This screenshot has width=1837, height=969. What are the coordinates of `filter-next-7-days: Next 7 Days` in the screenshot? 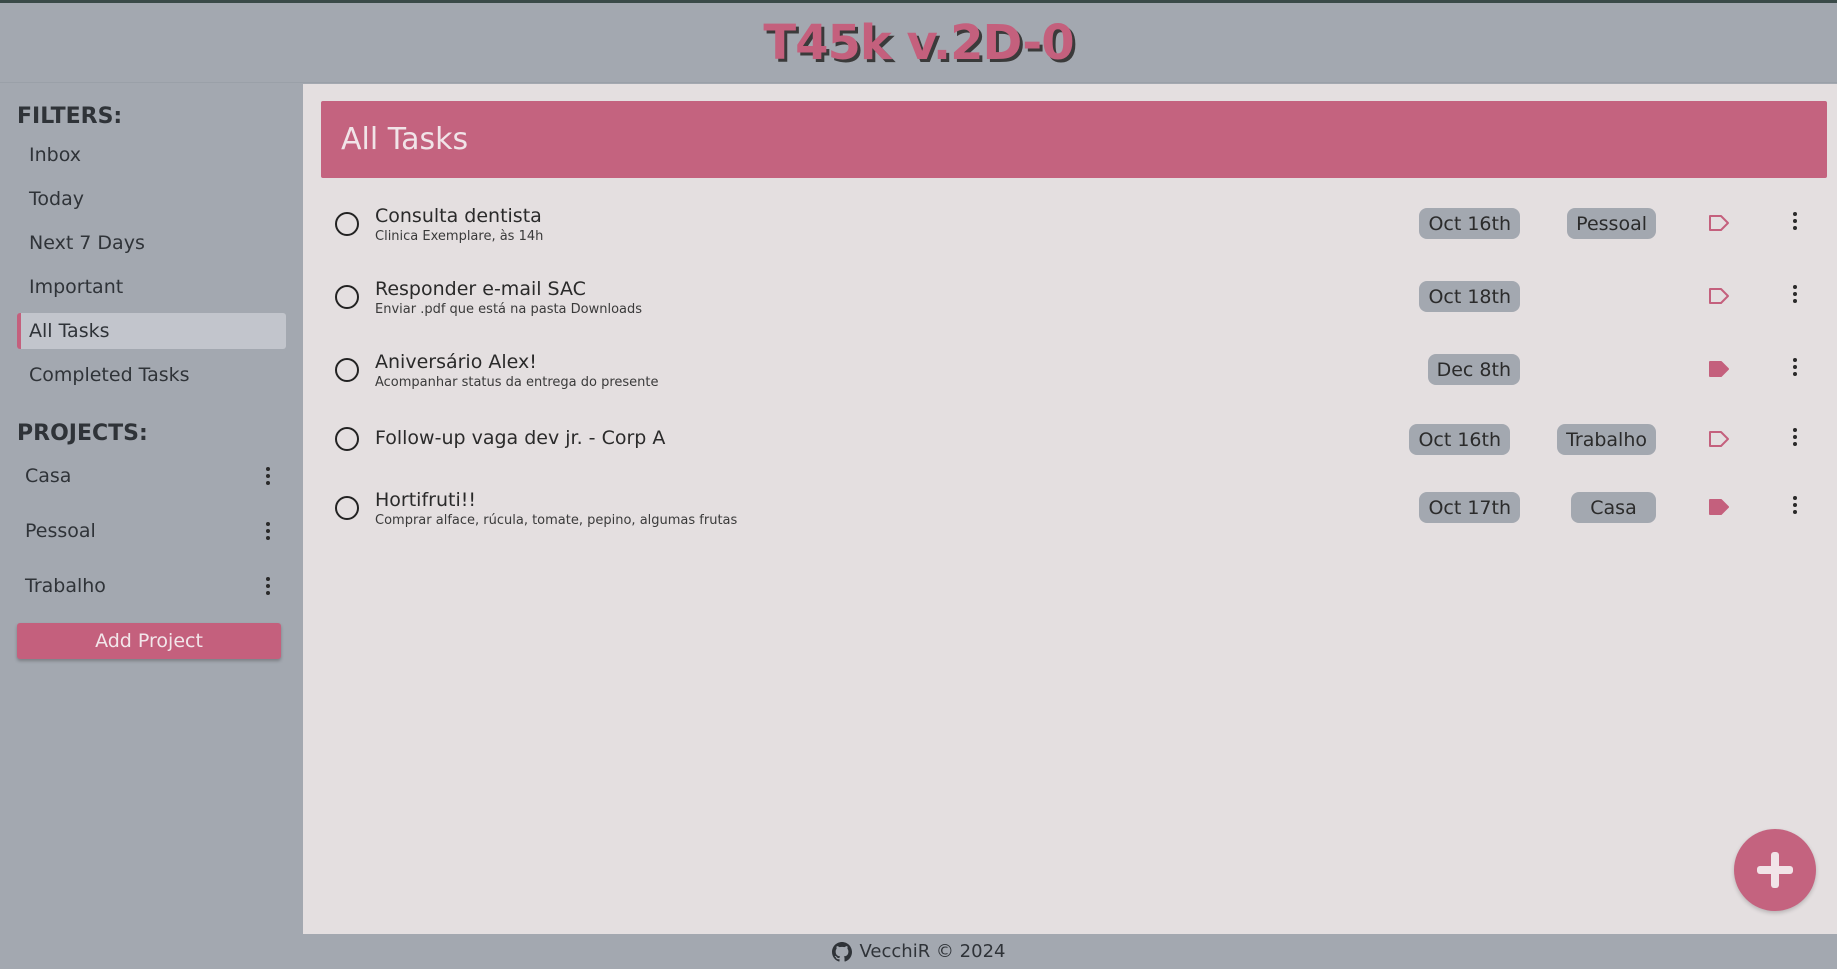 It's located at (151, 243).